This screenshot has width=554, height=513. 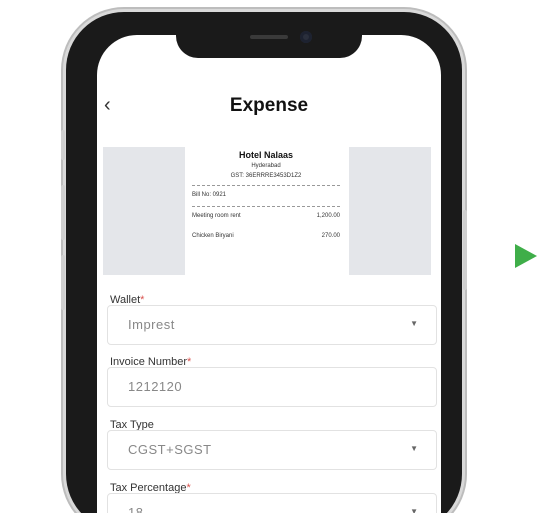 What do you see at coordinates (266, 155) in the screenshot?
I see `receipt-hotel-name: Hotel Nalaas` at bounding box center [266, 155].